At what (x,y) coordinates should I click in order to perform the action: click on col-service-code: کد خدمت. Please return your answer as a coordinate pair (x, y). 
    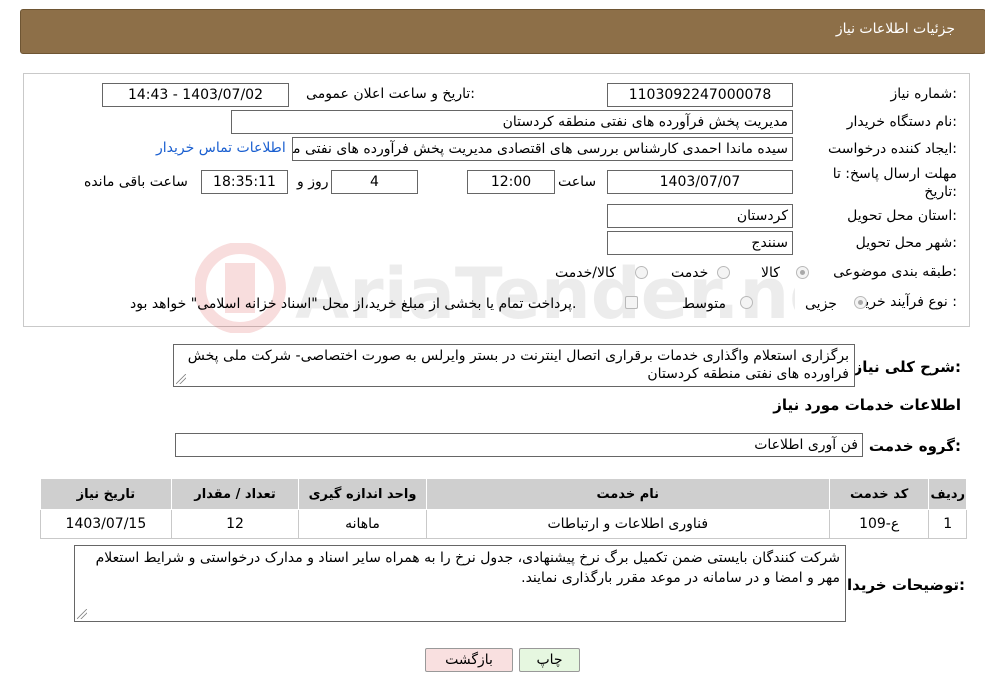
    Looking at the image, I should click on (879, 494).